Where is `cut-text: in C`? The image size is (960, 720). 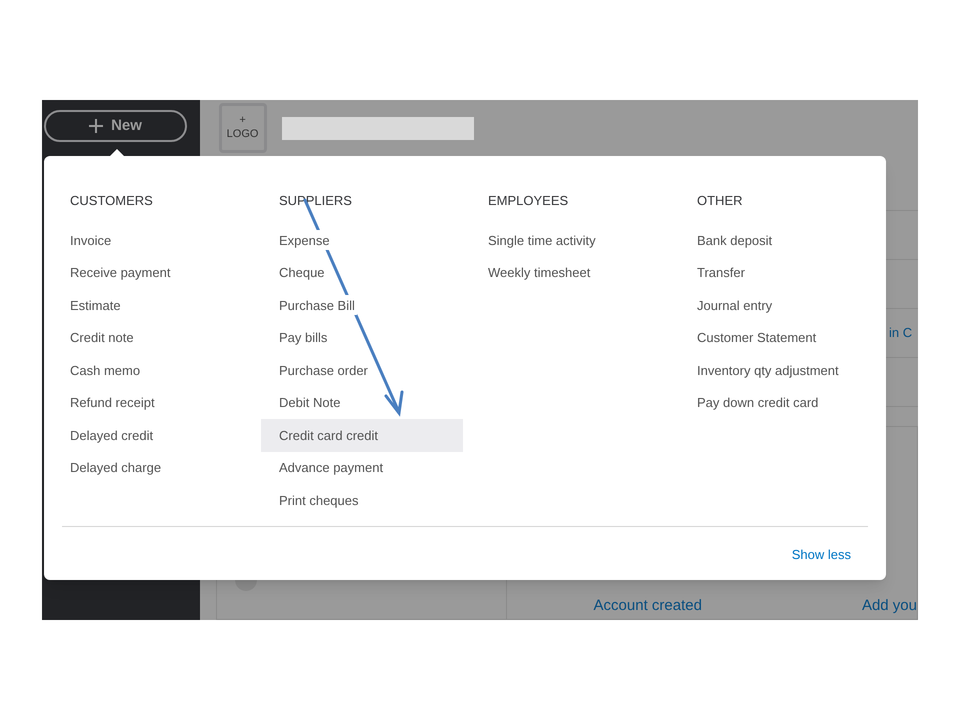 cut-text: in C is located at coordinates (900, 333).